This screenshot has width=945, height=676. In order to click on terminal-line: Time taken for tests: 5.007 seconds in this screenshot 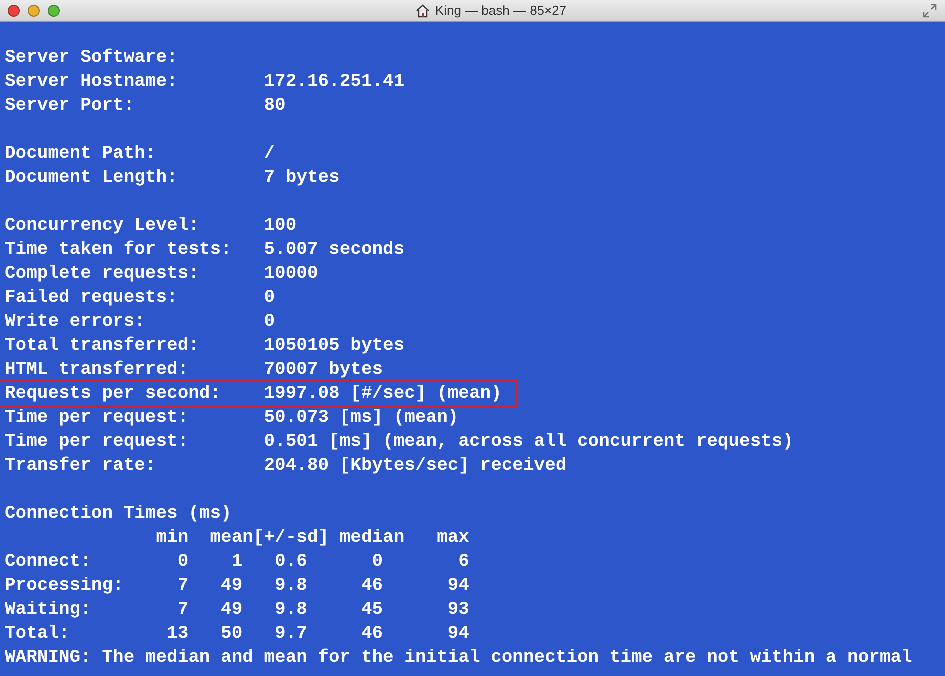, I will do `click(205, 250)`.